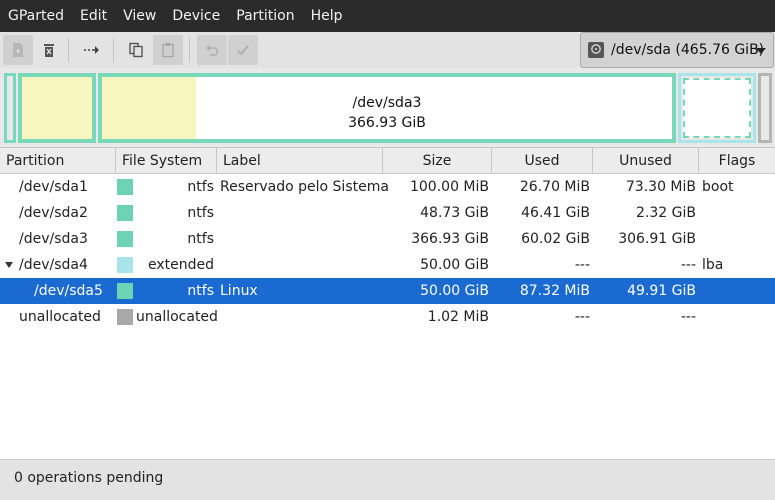 The image size is (775, 500). I want to click on cell-used: 87.32 MiB, so click(554, 291).